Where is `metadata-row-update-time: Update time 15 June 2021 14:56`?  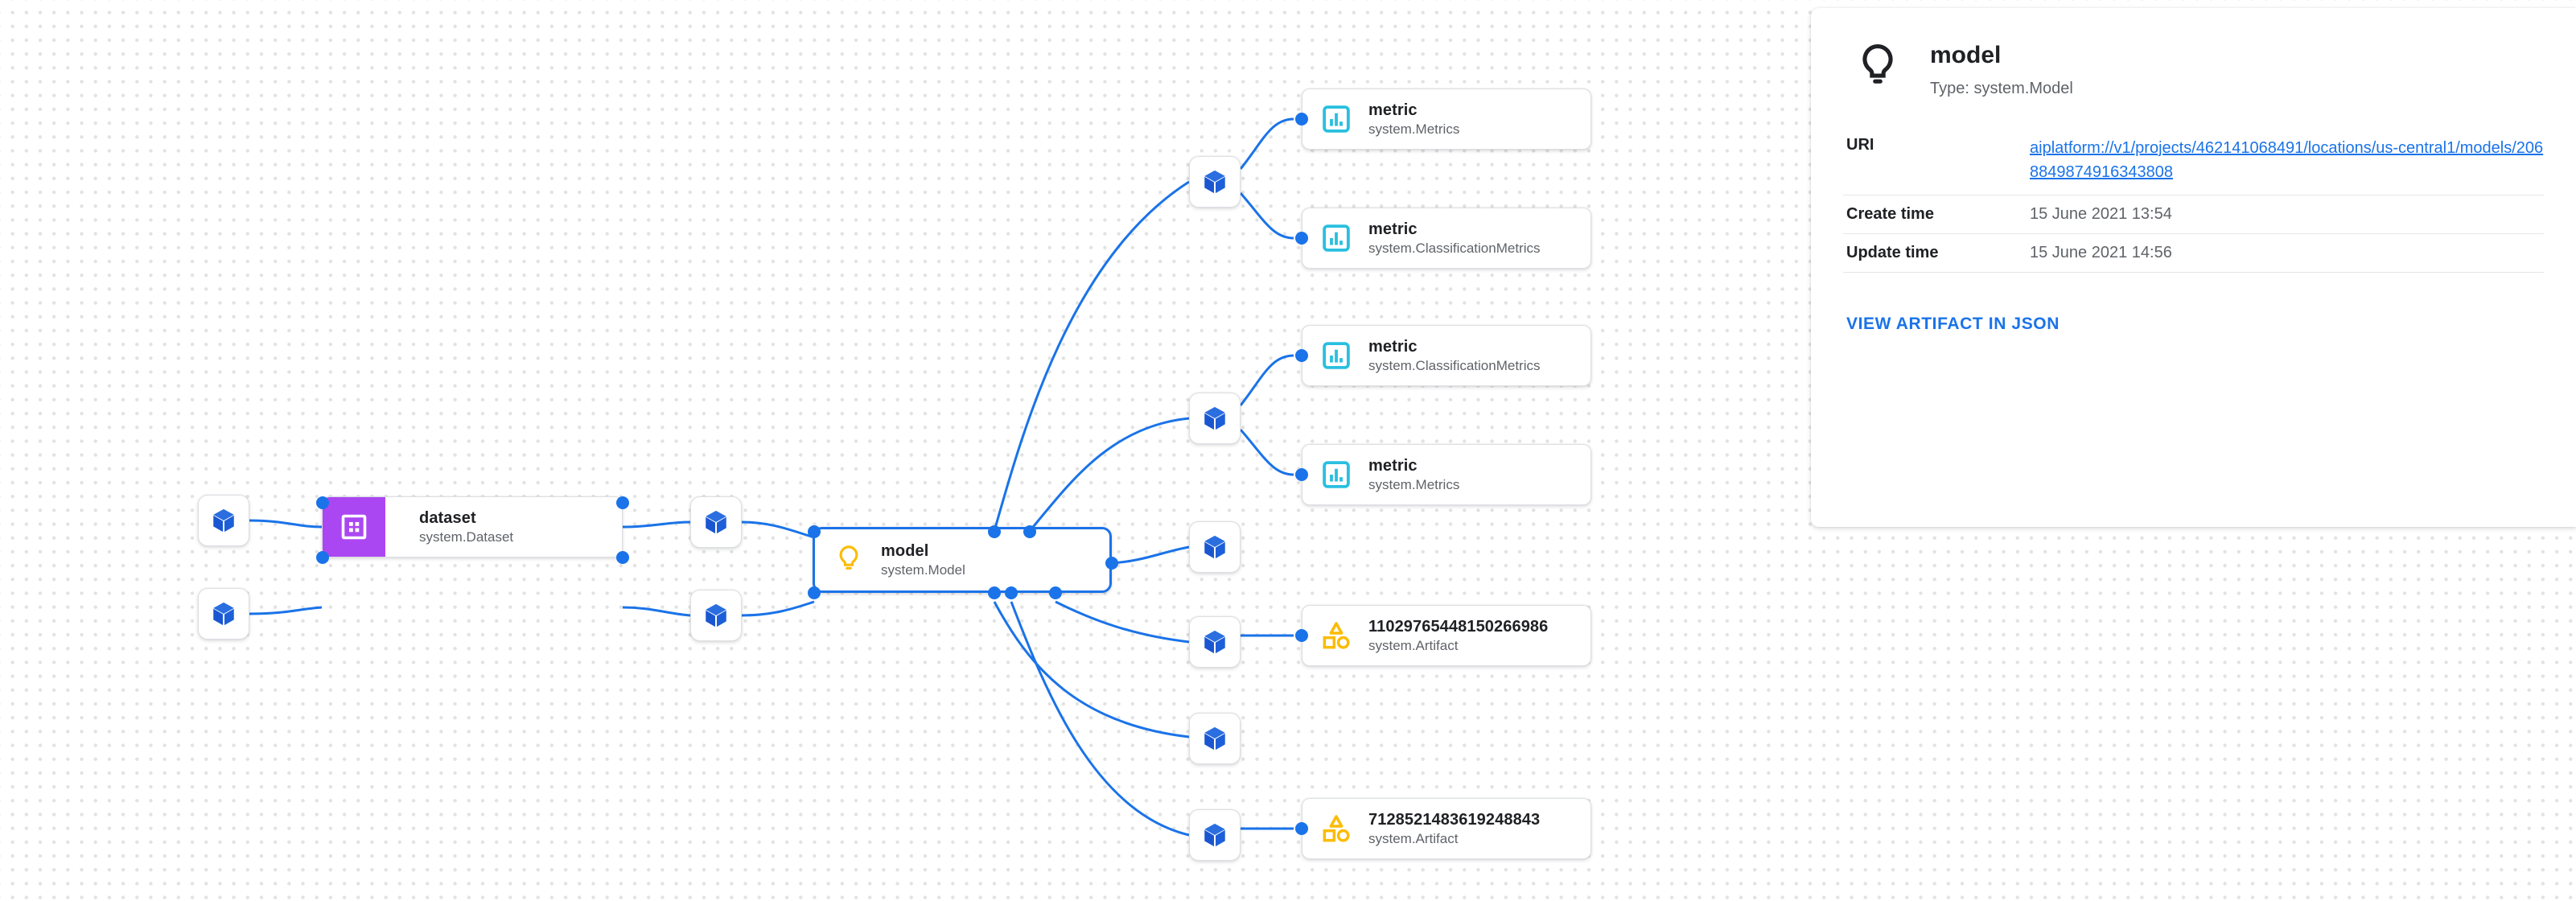
metadata-row-update-time: Update time 15 June 2021 14:56 is located at coordinates (2193, 253).